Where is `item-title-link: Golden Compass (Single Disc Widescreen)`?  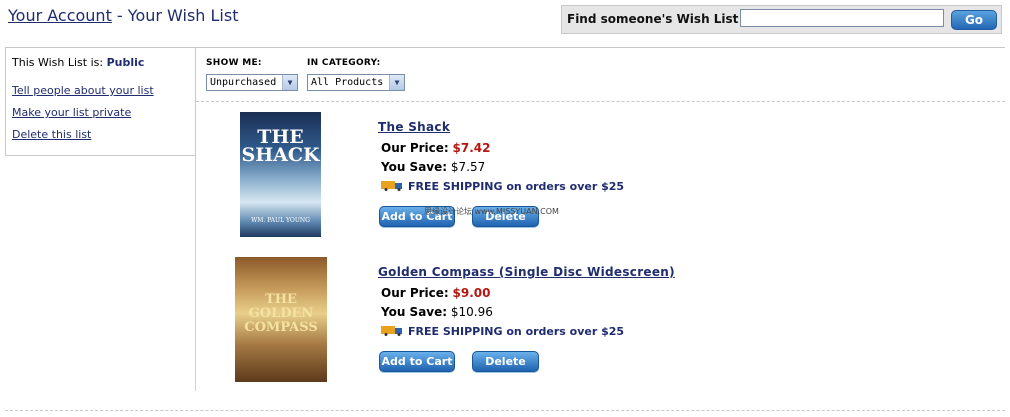
item-title-link: Golden Compass (Single Disc Widescreen) is located at coordinates (526, 272).